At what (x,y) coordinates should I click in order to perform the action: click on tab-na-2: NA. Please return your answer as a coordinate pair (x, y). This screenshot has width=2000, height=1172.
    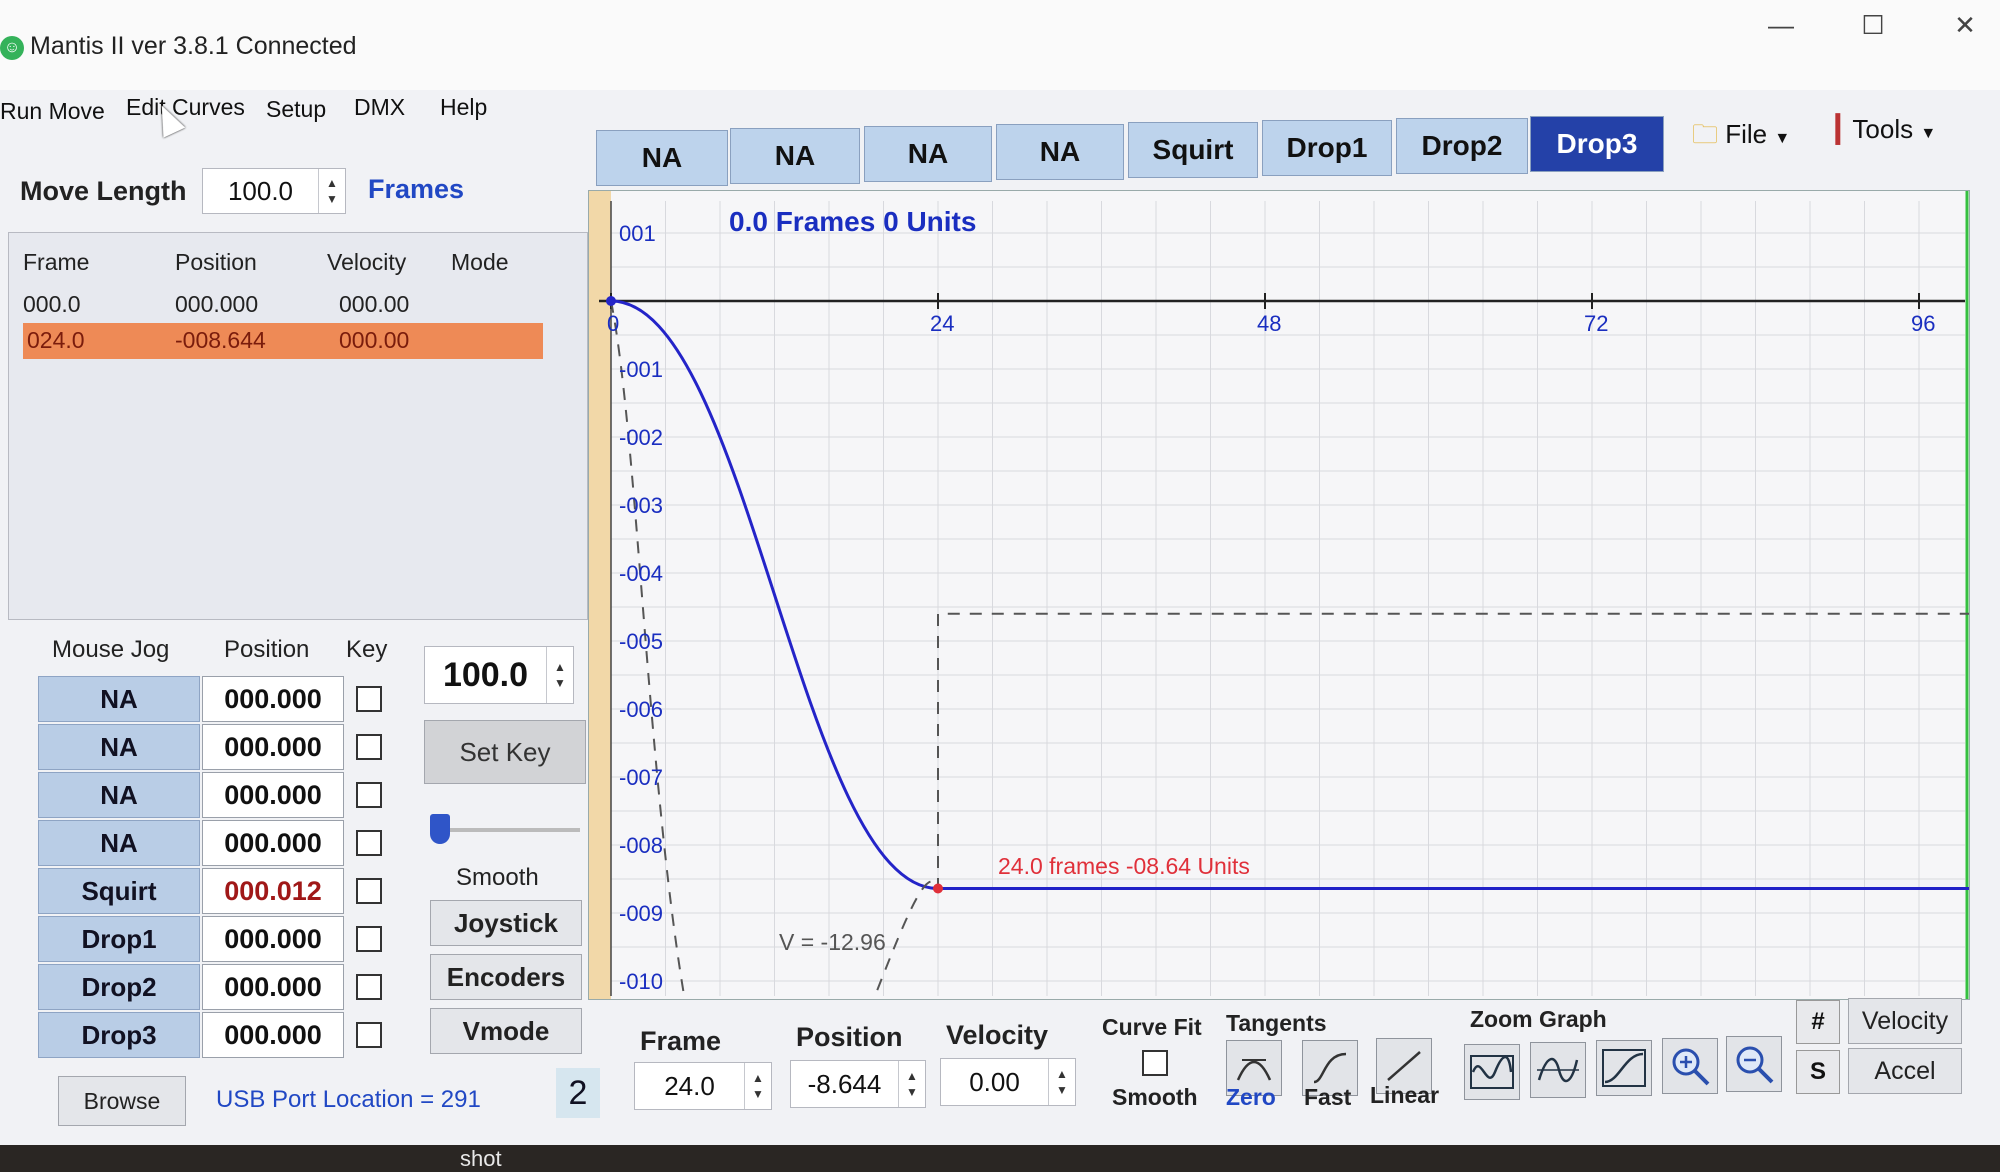
    Looking at the image, I should click on (795, 156).